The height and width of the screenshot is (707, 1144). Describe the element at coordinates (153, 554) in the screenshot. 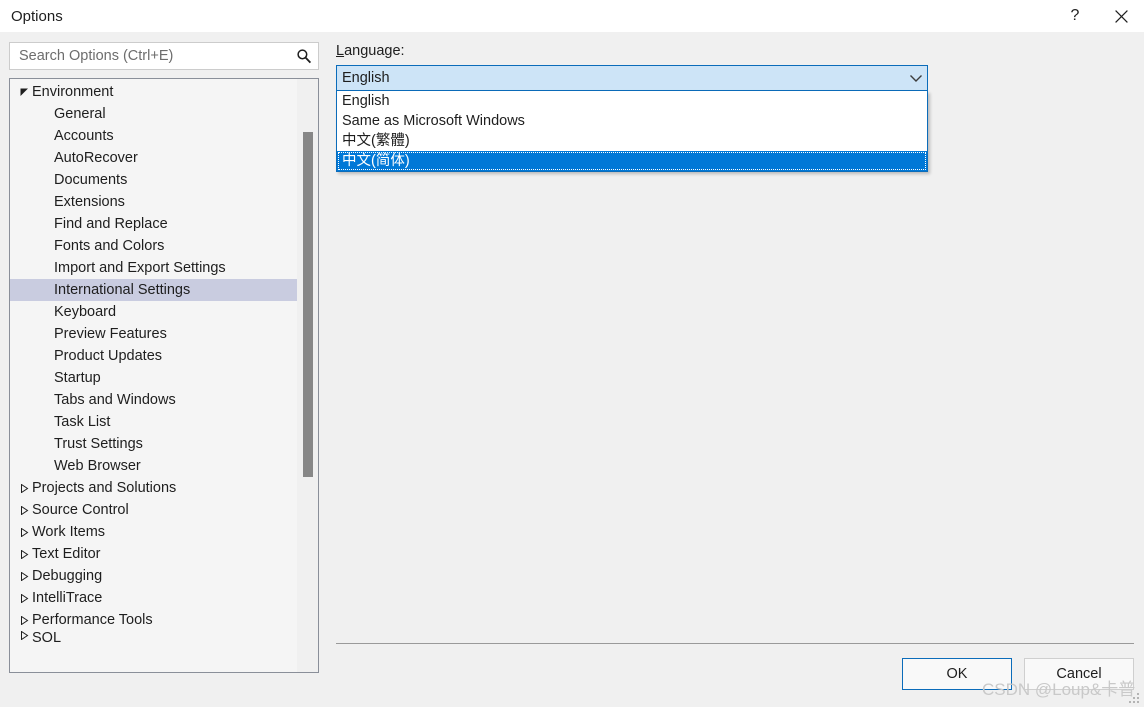

I see `tree-item-text-editor: Text Editor` at that location.